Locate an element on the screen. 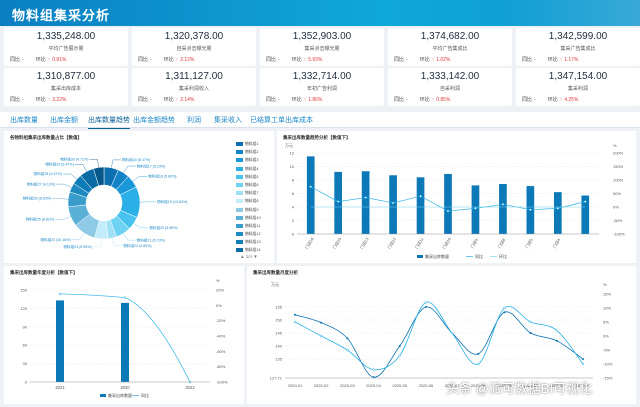  y-tick-label: 2 is located at coordinates (293, 220).